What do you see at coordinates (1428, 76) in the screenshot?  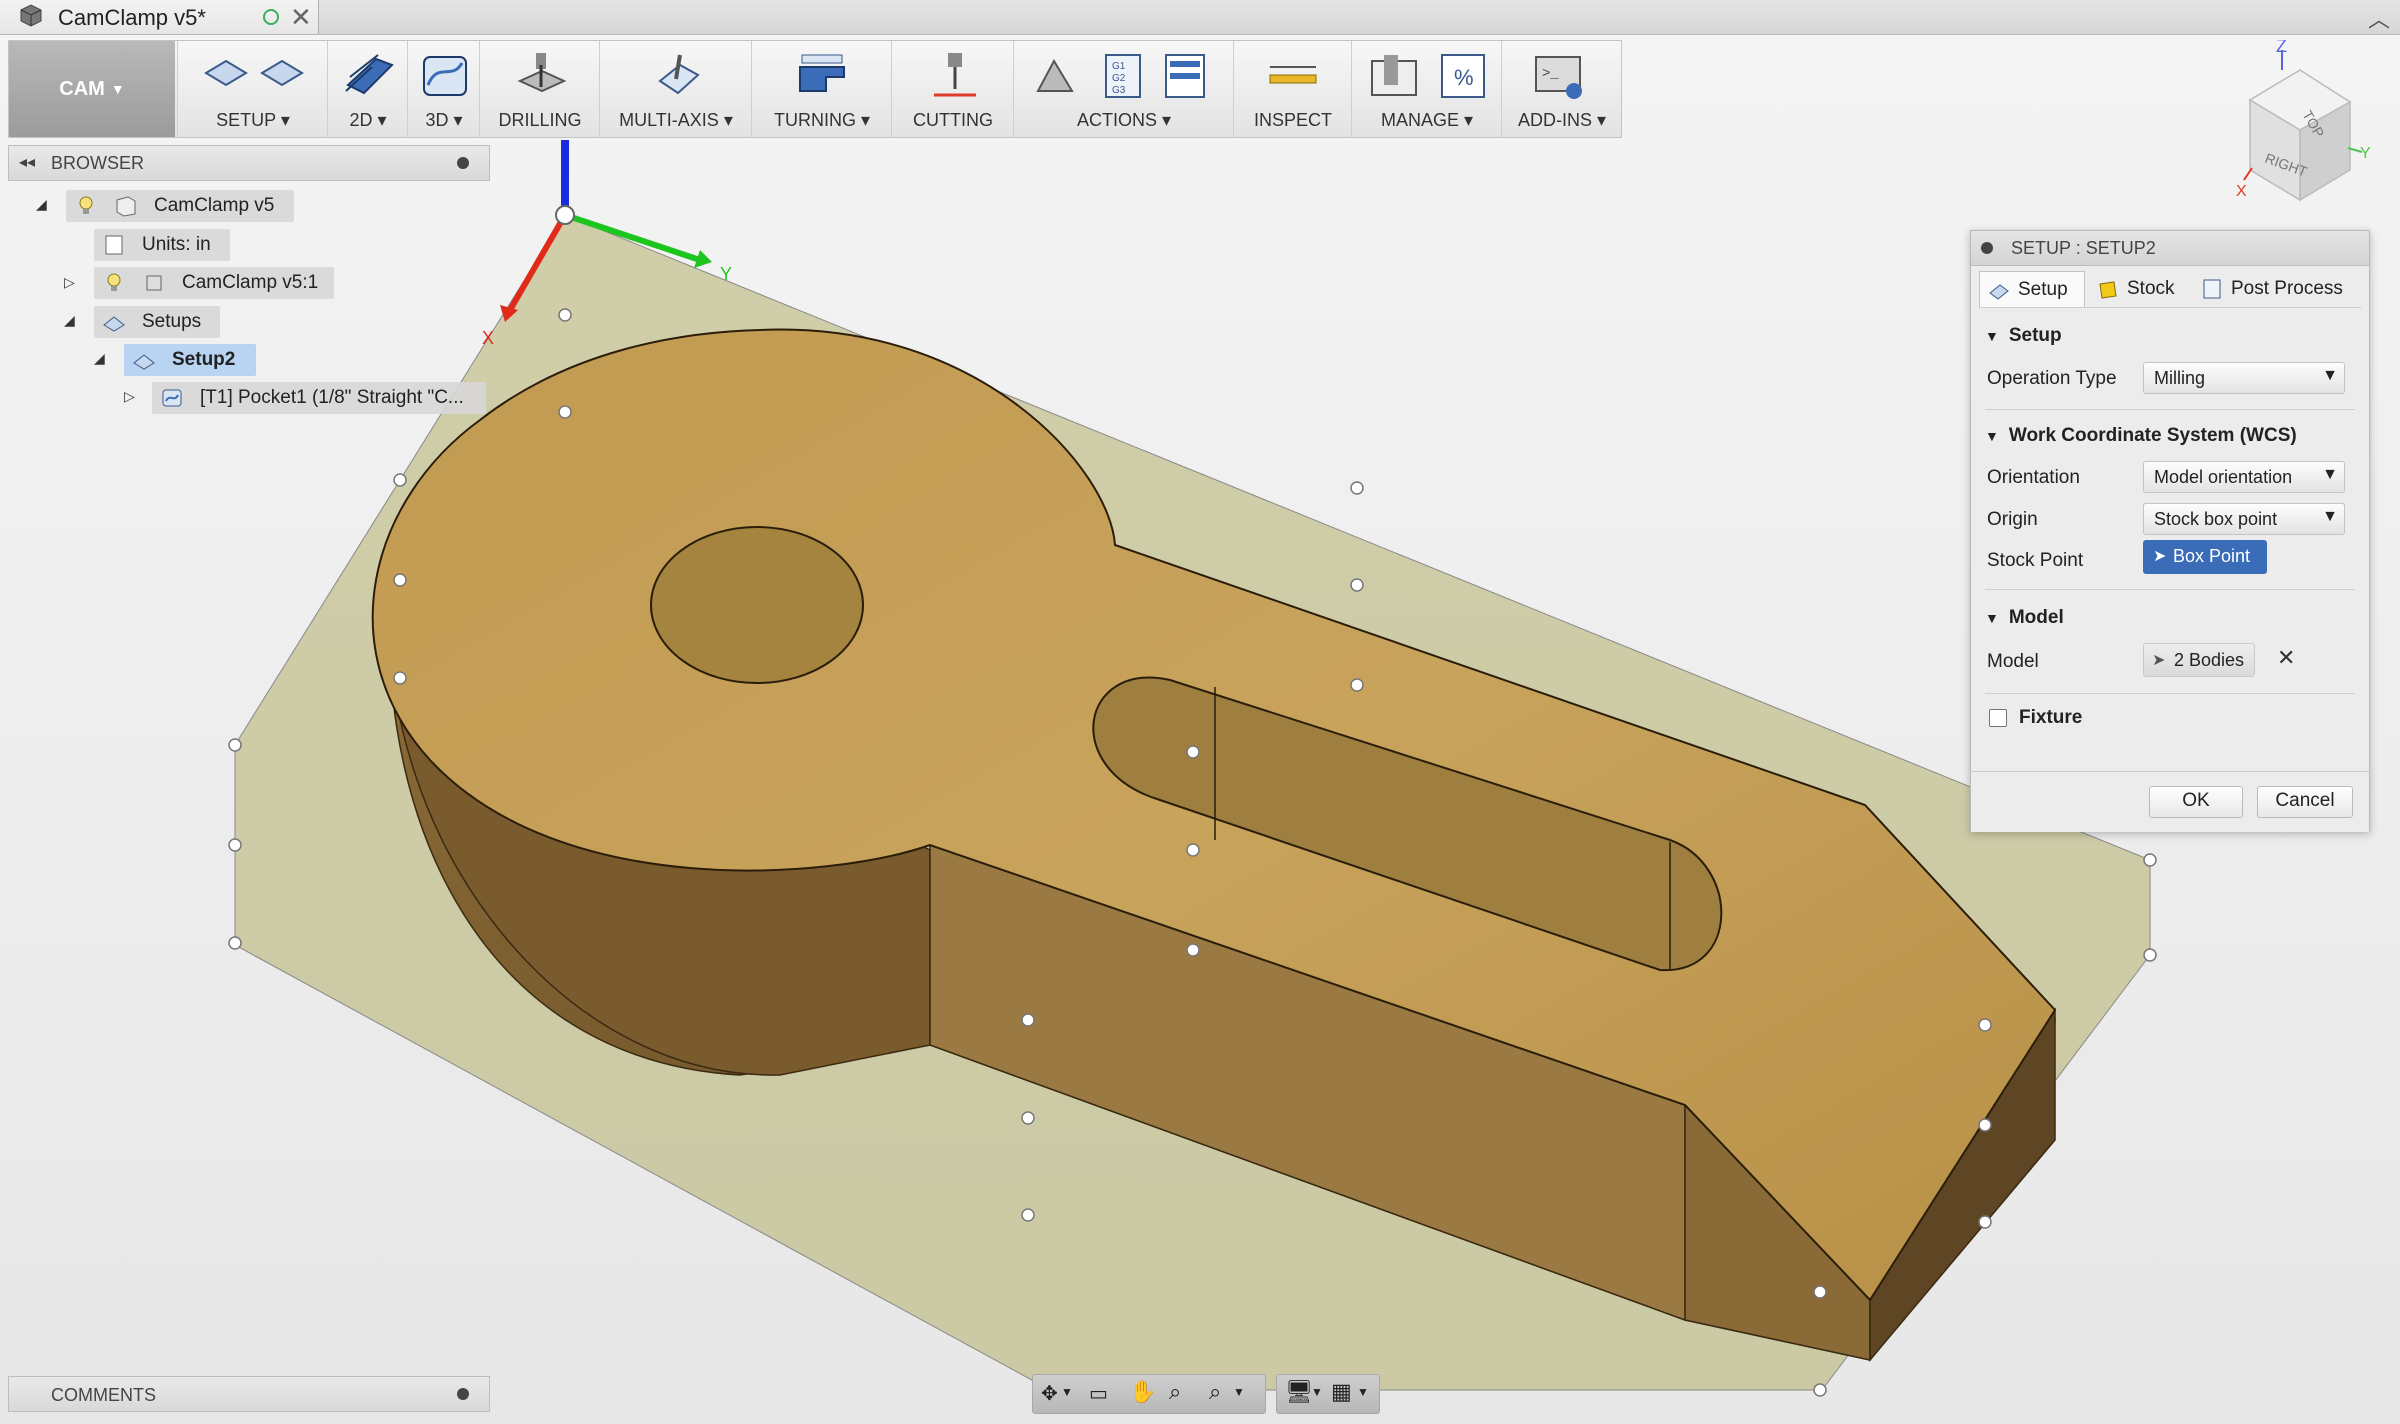 I see `manage-icons: %` at bounding box center [1428, 76].